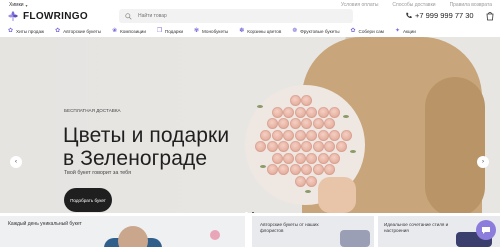 This screenshot has height=247, width=500. What do you see at coordinates (88, 200) in the screenshot?
I see `choose-bouquet-button: Подобрать букет` at bounding box center [88, 200].